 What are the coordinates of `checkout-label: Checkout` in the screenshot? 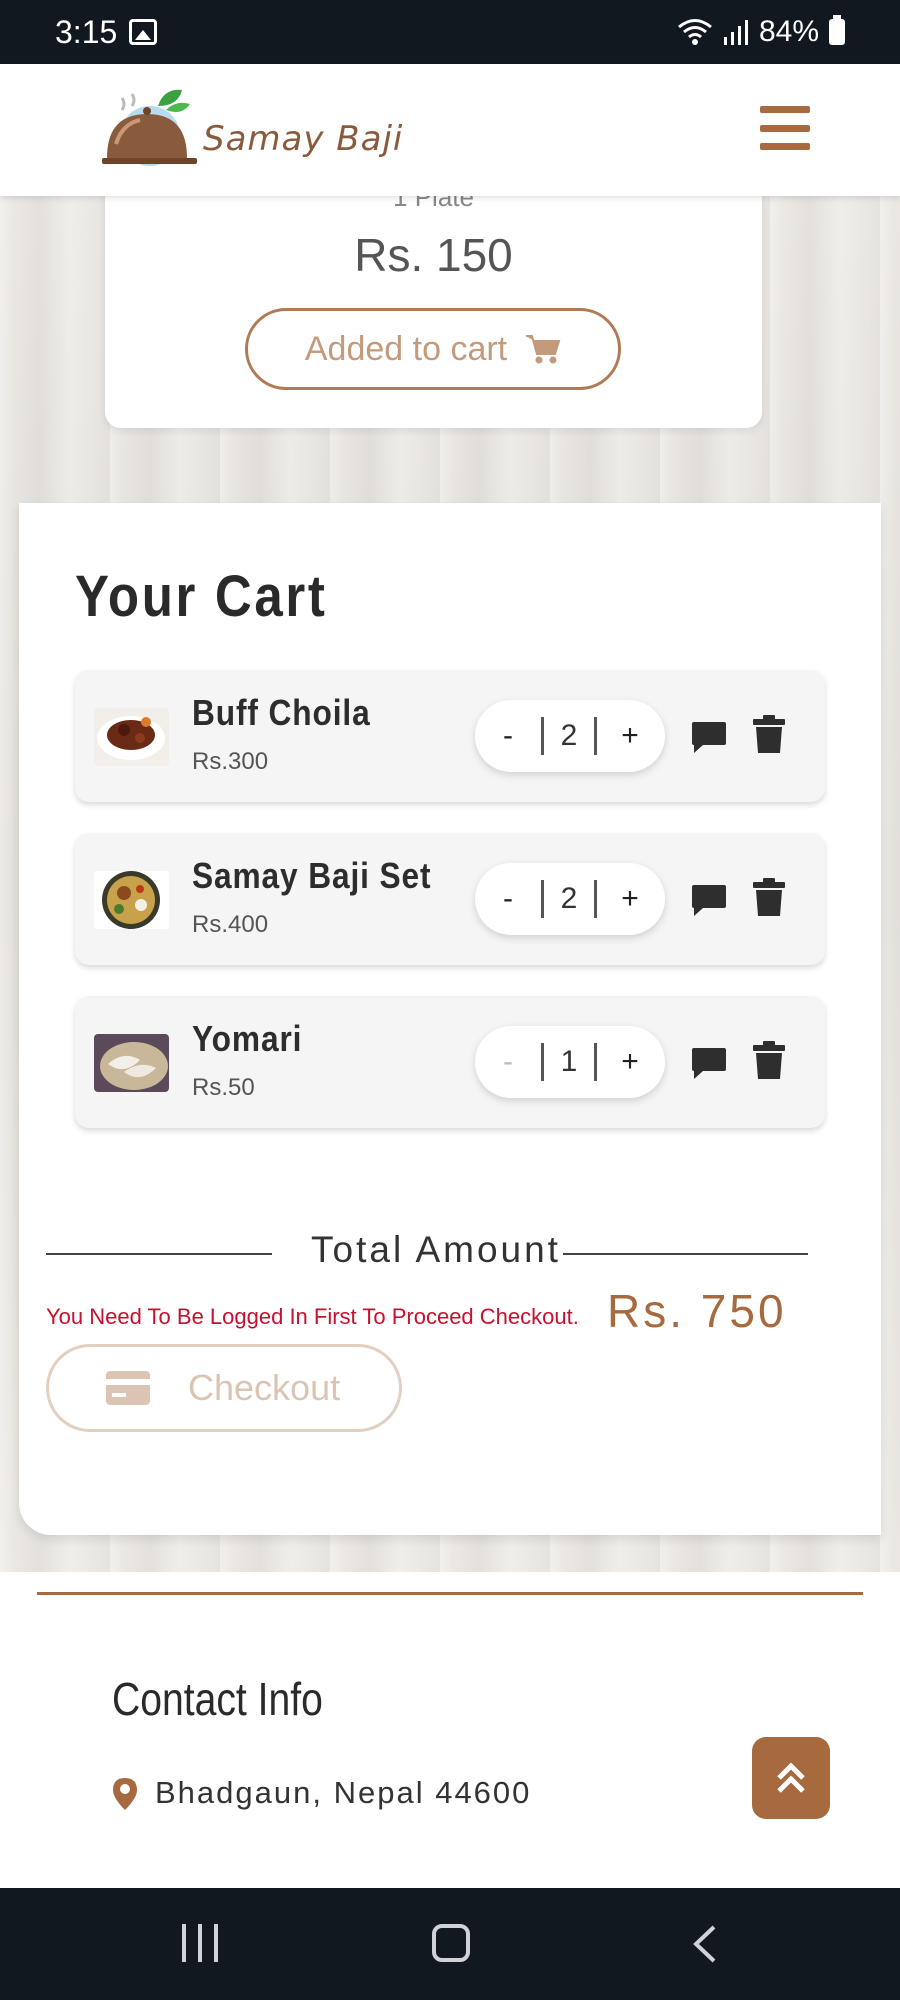 It's located at (264, 1387).